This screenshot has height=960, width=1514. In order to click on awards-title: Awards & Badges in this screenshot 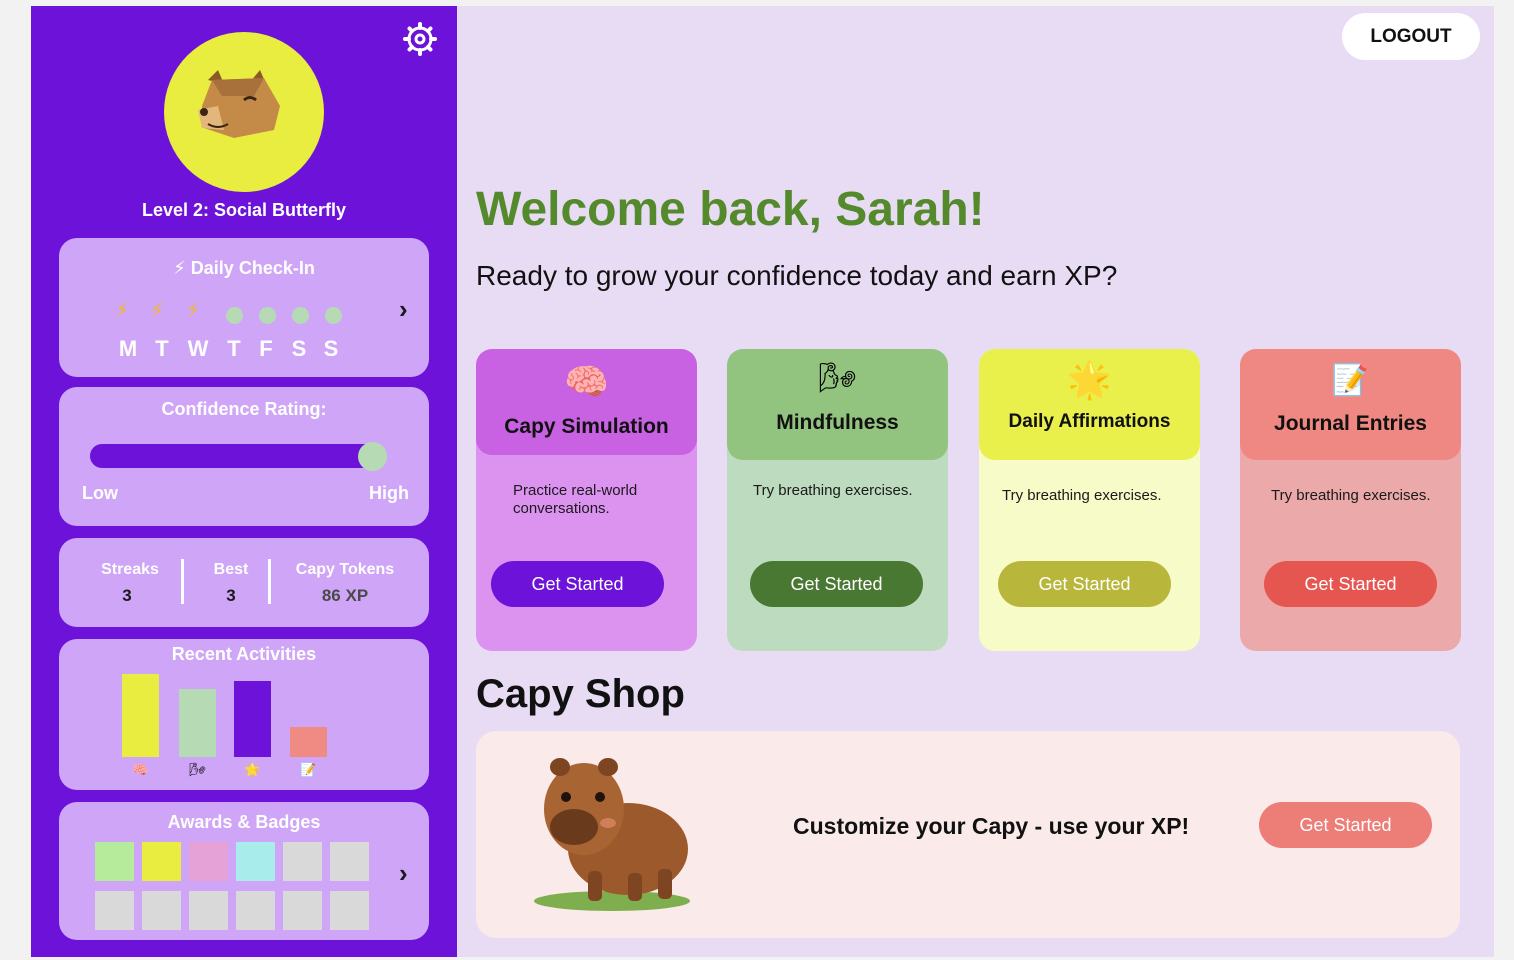, I will do `click(244, 822)`.